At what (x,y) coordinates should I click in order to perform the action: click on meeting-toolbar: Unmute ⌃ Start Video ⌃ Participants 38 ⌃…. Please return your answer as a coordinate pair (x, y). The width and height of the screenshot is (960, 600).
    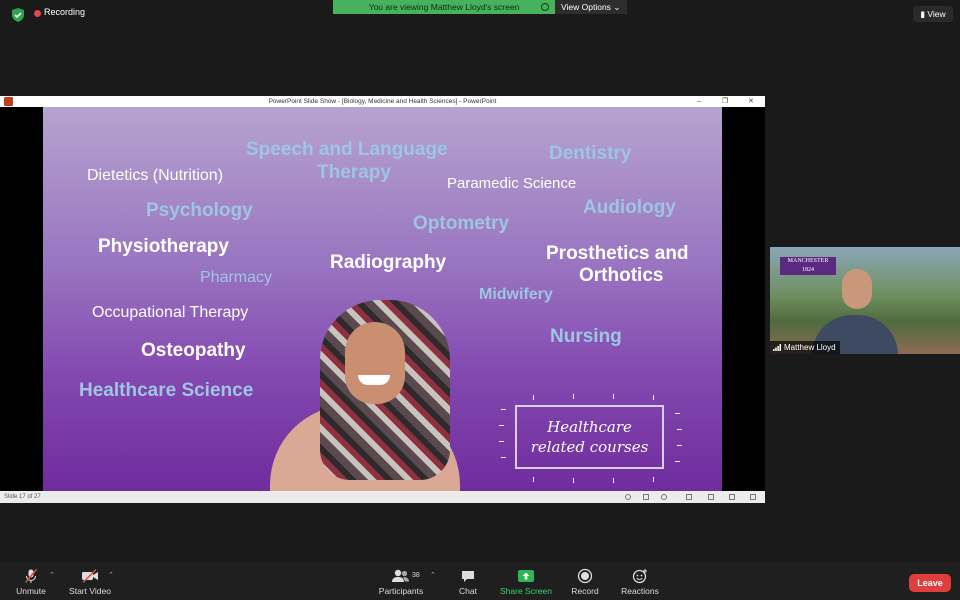
    Looking at the image, I should click on (480, 581).